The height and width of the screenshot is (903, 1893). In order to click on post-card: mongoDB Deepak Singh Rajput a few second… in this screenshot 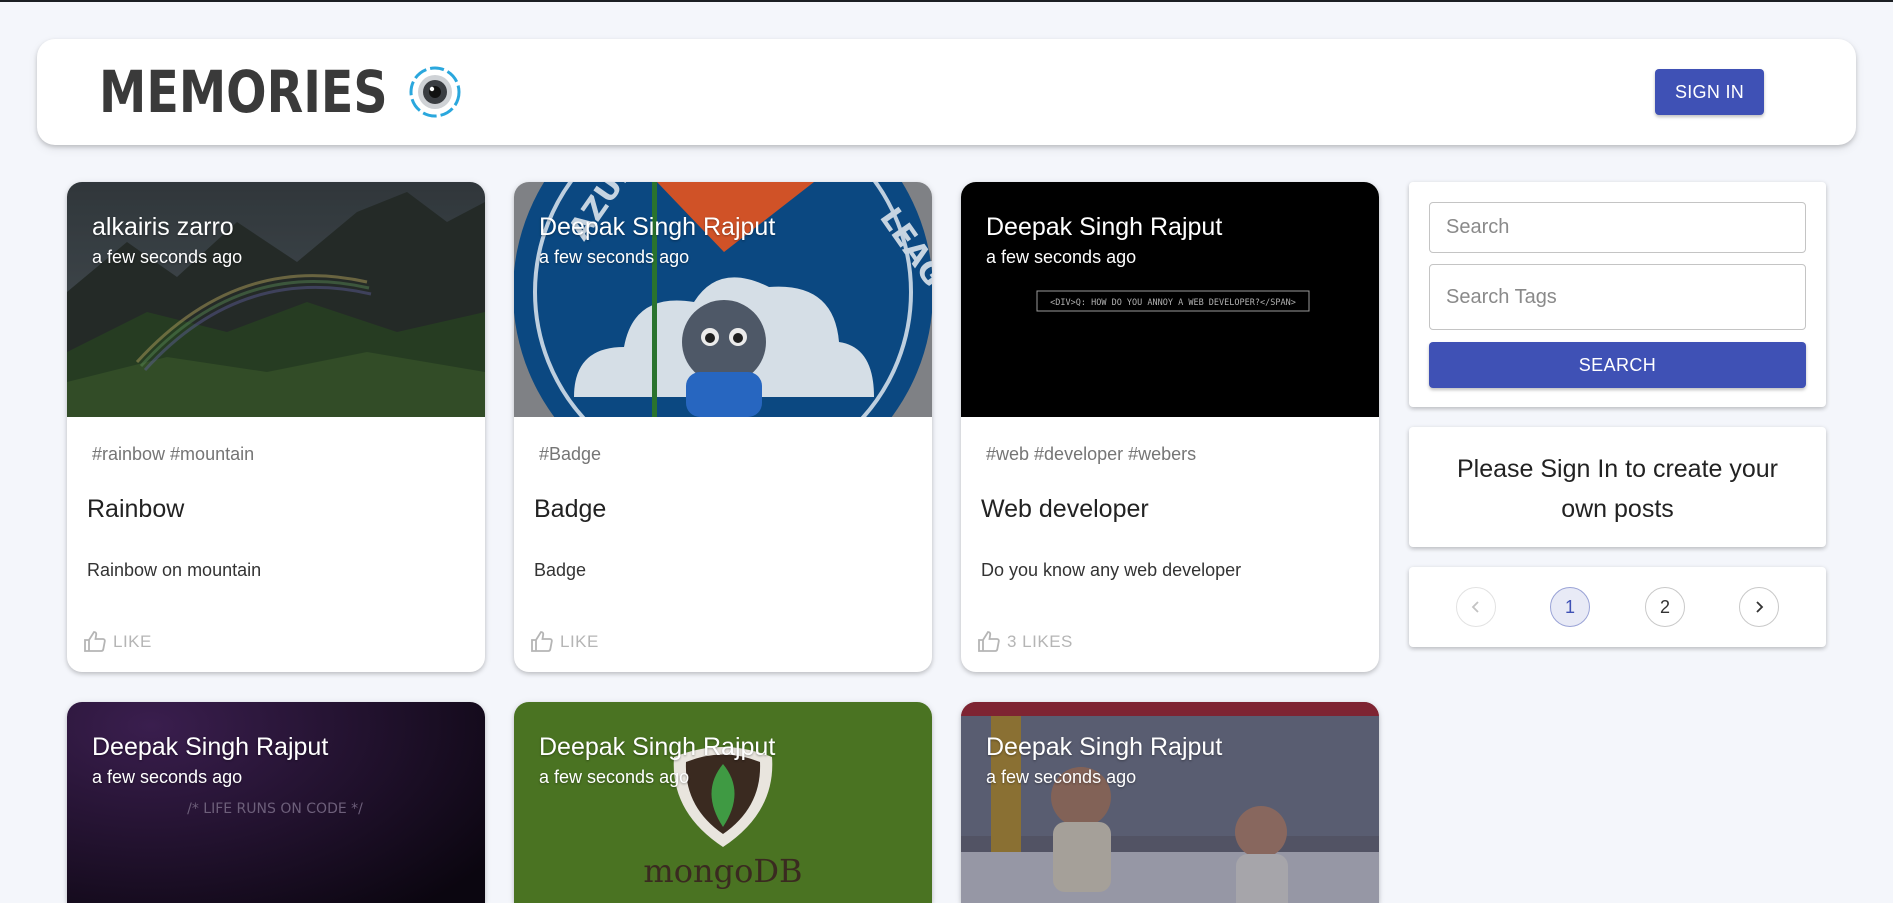, I will do `click(723, 802)`.